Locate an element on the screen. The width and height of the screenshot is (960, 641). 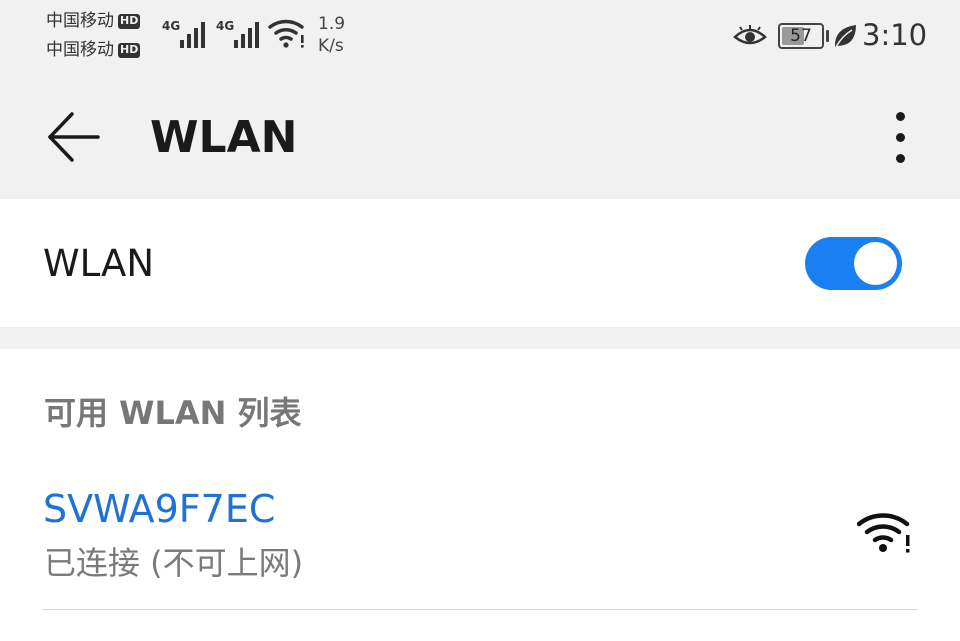
signal-icon-2: 4G is located at coordinates (237, 33).